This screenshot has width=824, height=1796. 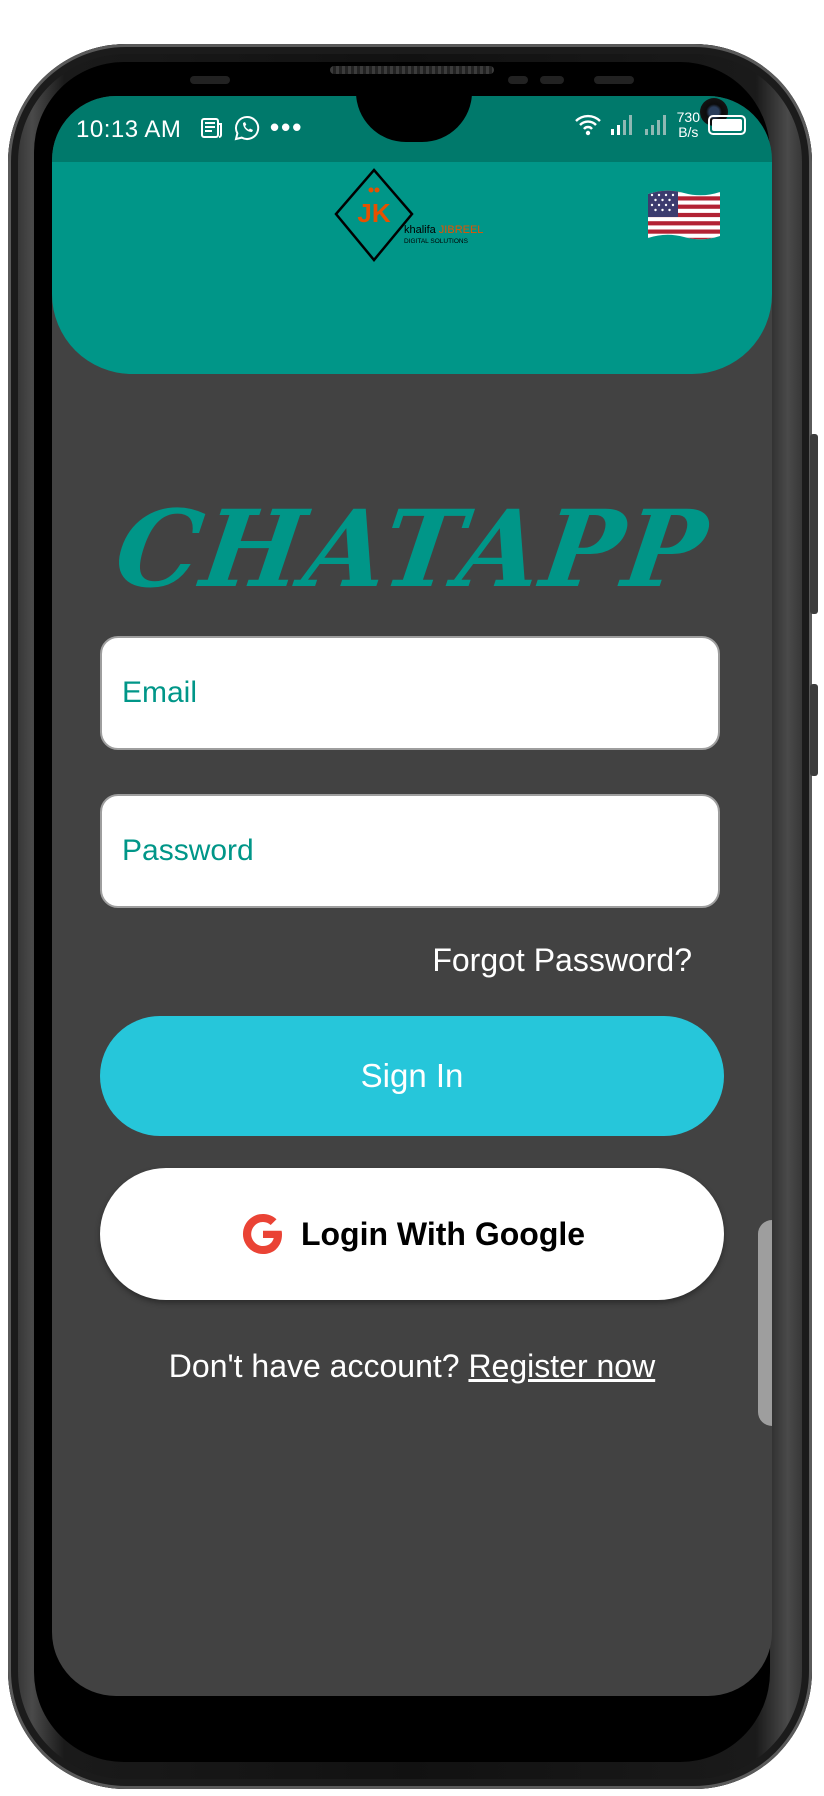 What do you see at coordinates (461, 230) in the screenshot?
I see `logo-text-2: JIBREEL` at bounding box center [461, 230].